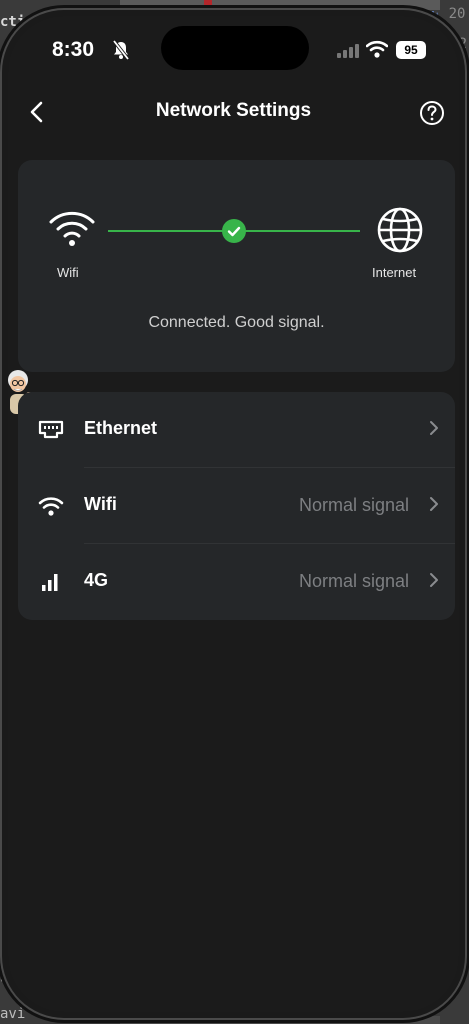 The height and width of the screenshot is (1024, 469). I want to click on cellular-status-icon, so click(348, 51).